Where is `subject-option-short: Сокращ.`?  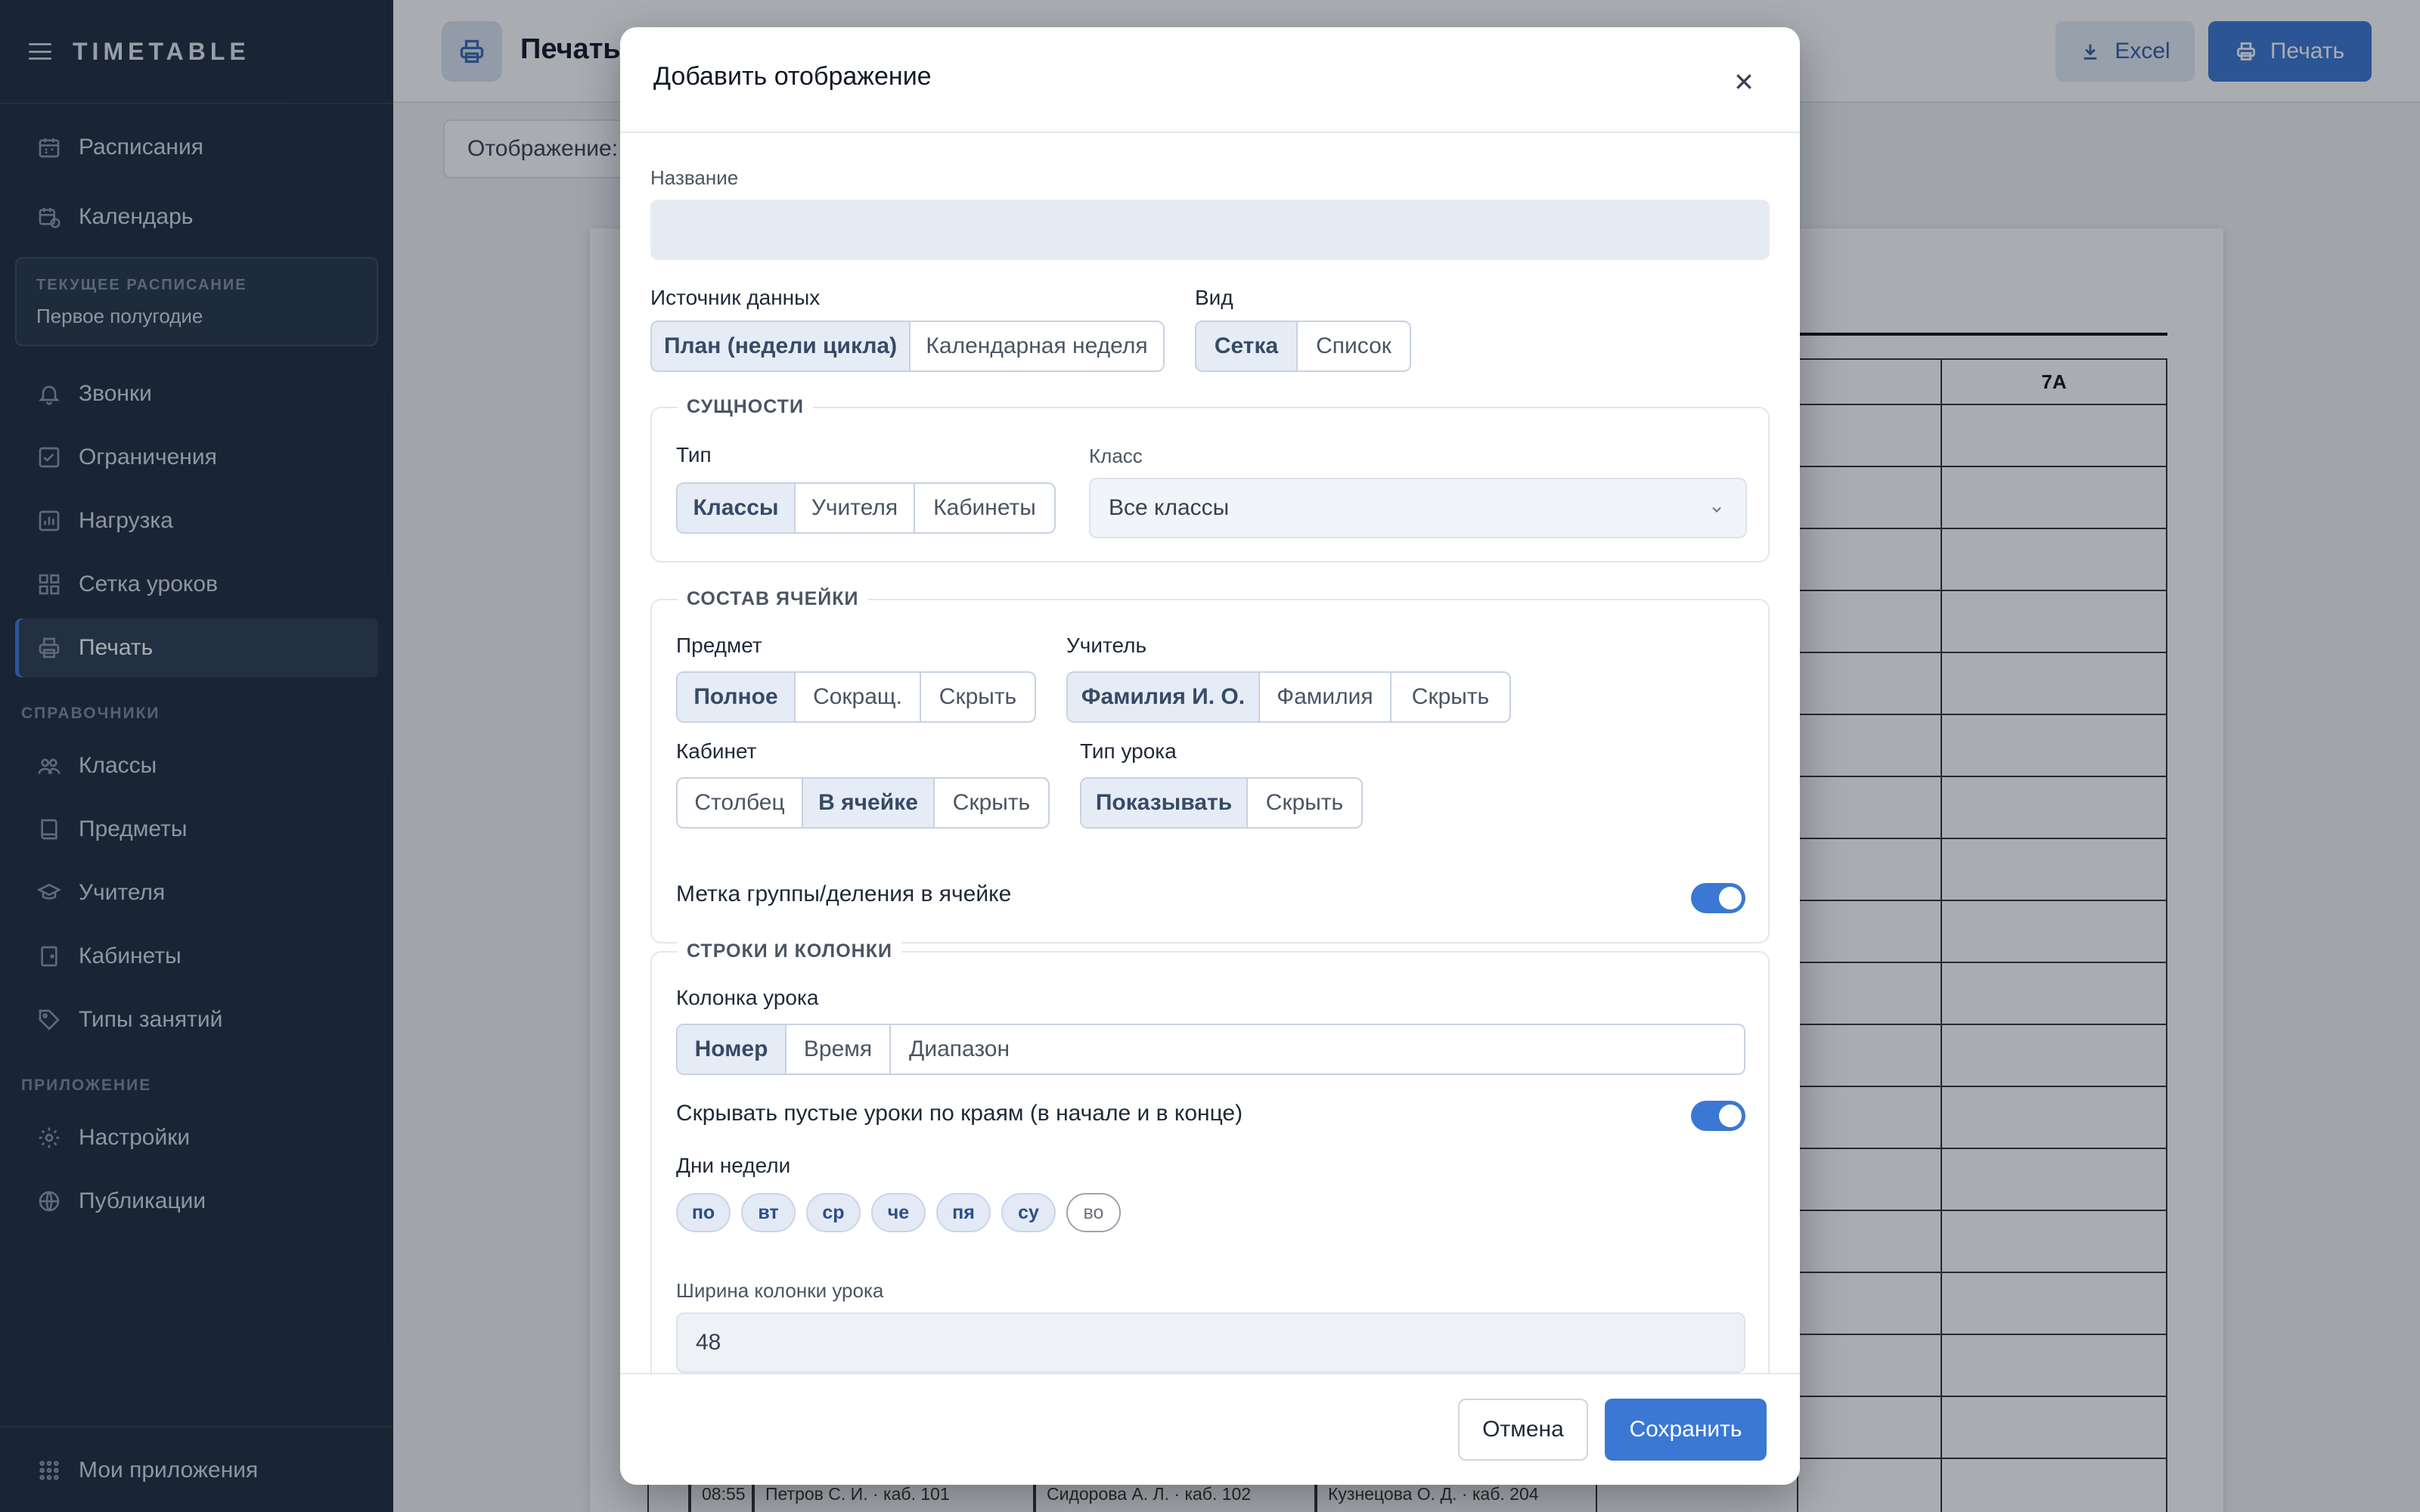
subject-option-short: Сокращ. is located at coordinates (858, 697).